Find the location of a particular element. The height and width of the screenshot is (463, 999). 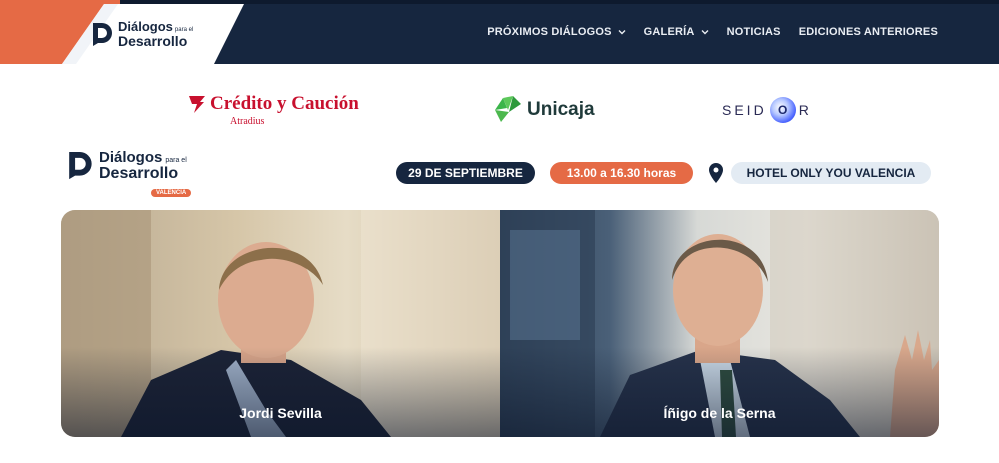

sponsor-credito-y-caucion: Crédito y Caución Atradius is located at coordinates (273, 110).